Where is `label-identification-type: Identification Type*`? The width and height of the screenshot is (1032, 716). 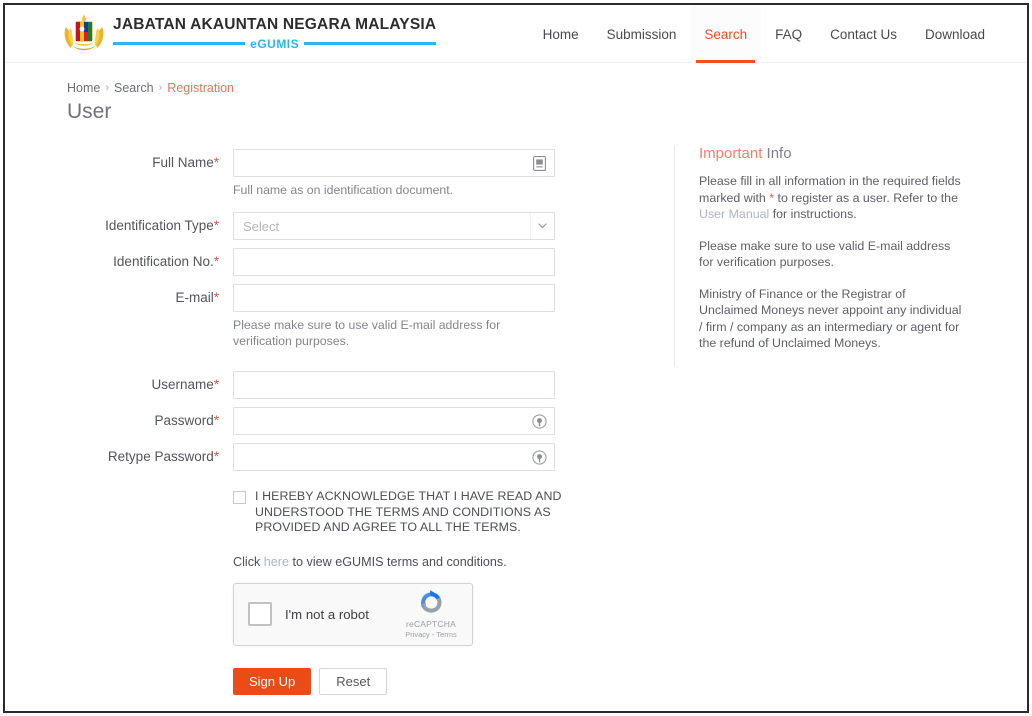
label-identification-type: Identification Type* is located at coordinates (150, 226).